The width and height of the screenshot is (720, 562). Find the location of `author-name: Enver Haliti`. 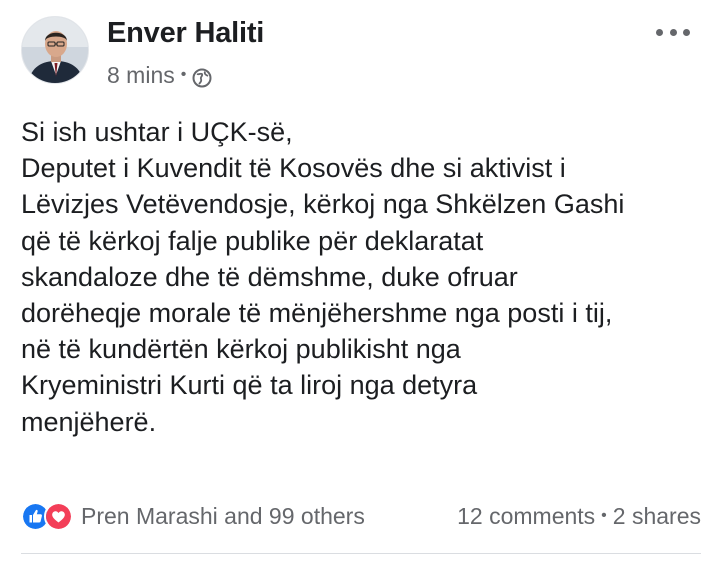

author-name: Enver Haliti is located at coordinates (185, 33).